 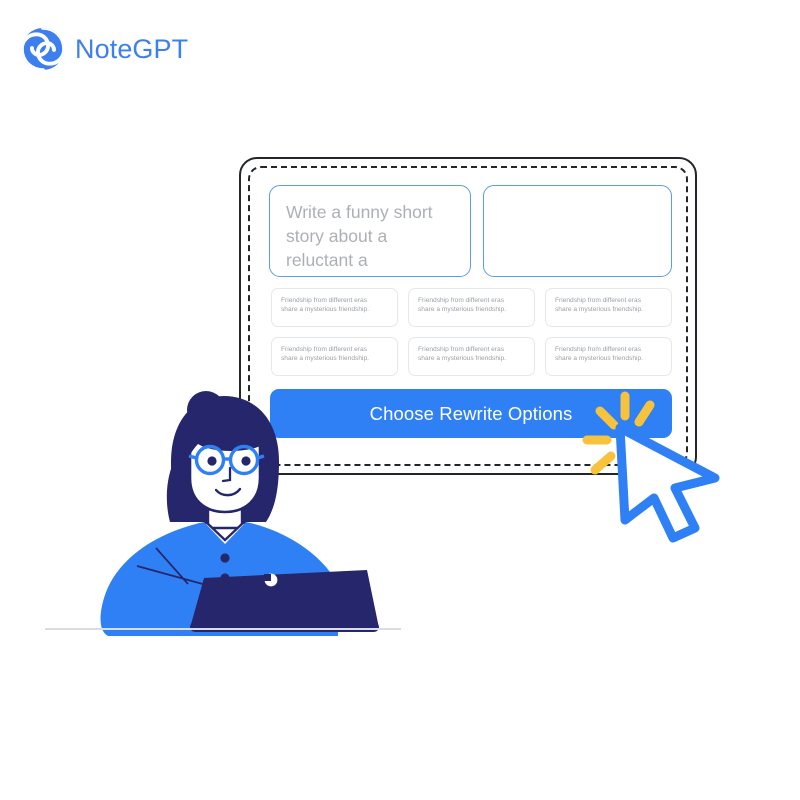 I want to click on ground-line, so click(x=223, y=629).